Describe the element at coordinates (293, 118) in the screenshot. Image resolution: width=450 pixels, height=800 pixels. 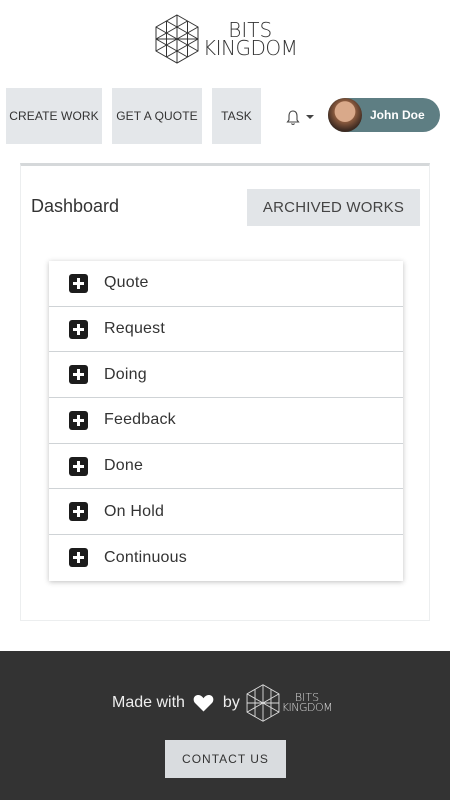
I see `bell-icon` at that location.